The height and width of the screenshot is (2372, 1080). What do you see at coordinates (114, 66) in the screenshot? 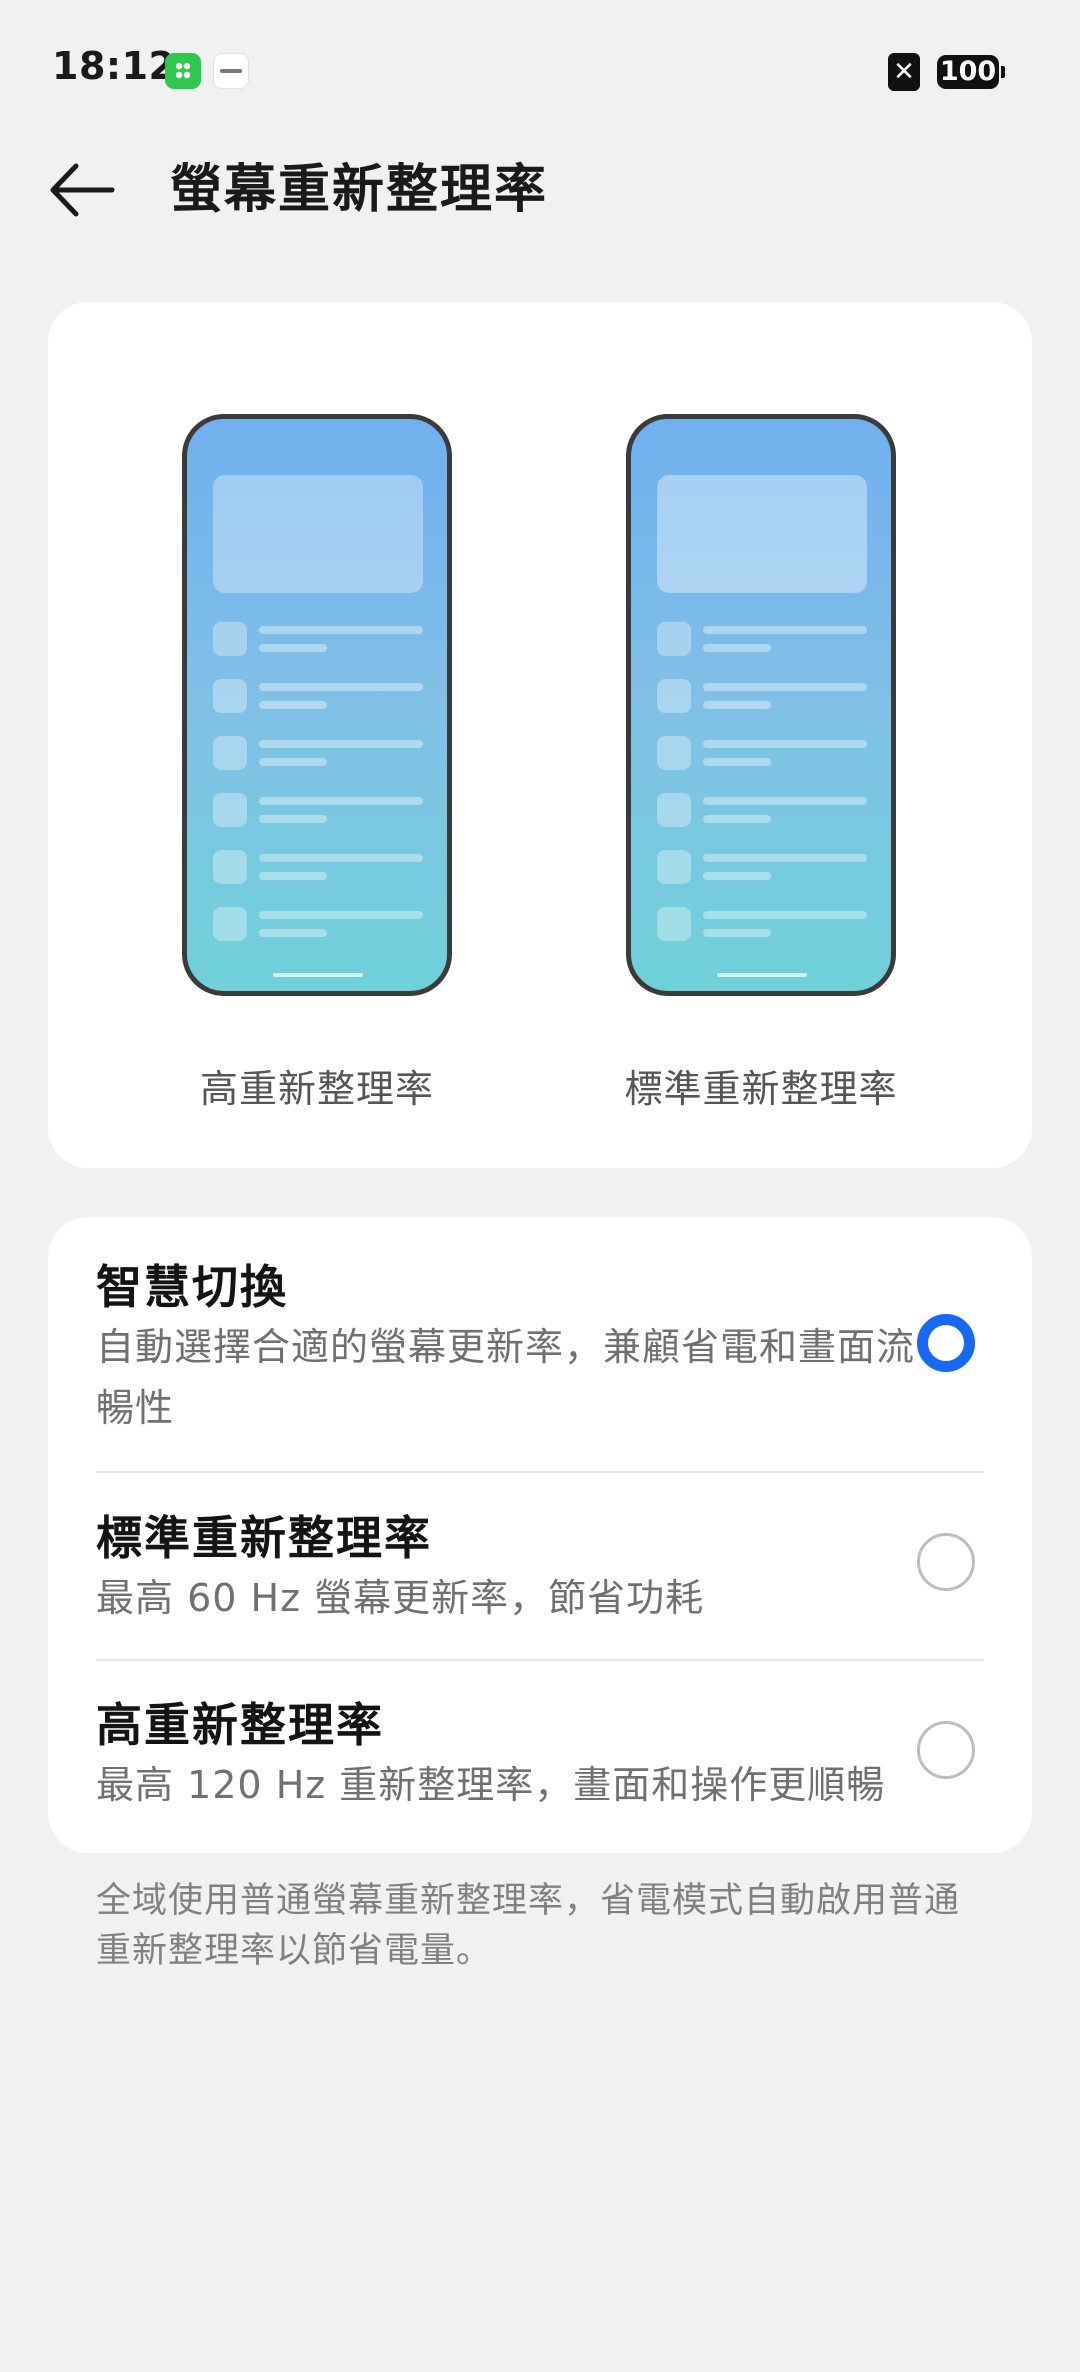
I see `status-time: 18:12` at bounding box center [114, 66].